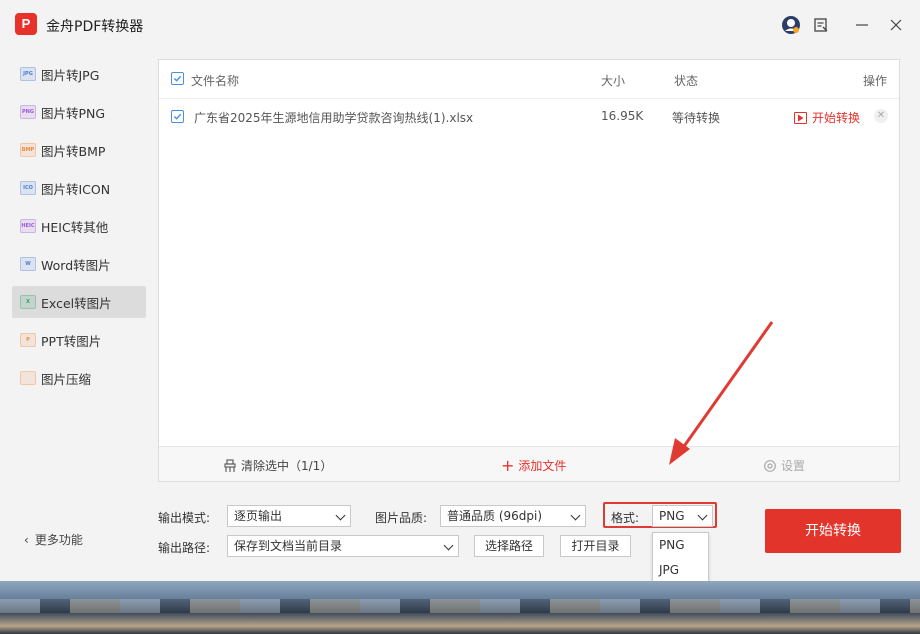  I want to click on select-all-checkbox, so click(177, 78).